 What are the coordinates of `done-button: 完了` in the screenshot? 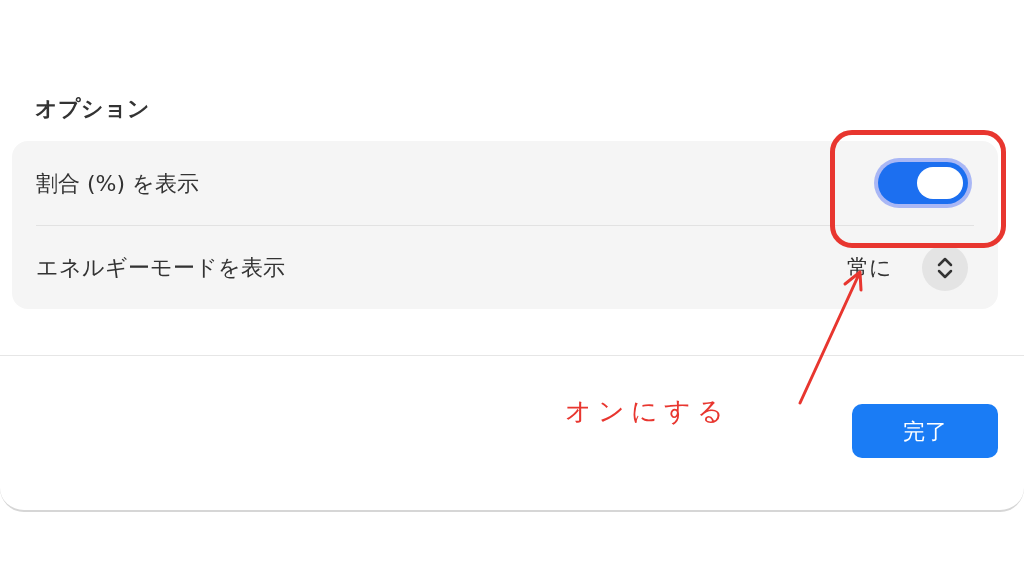 It's located at (925, 431).